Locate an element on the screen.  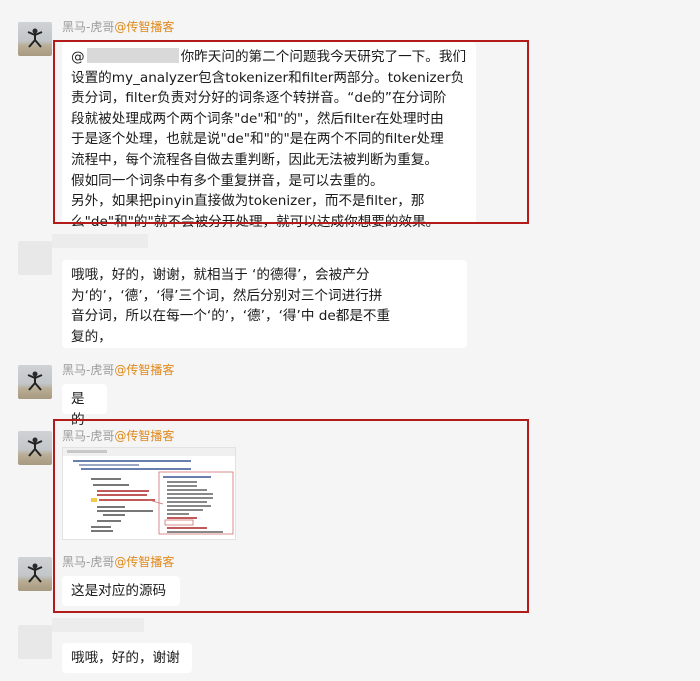
message-line: 为‘的’，‘德’，‘得’三个词，然后分别对三个词进行拼 is located at coordinates (227, 295).